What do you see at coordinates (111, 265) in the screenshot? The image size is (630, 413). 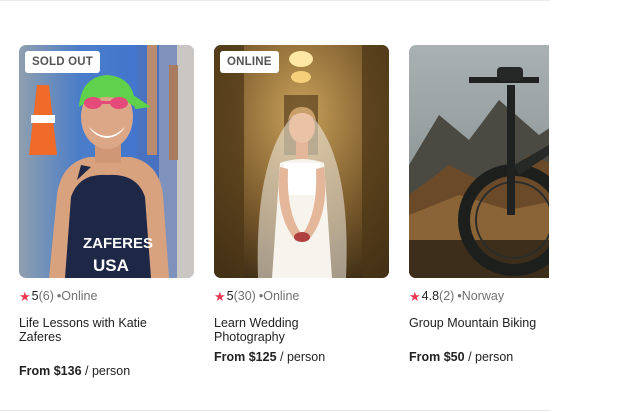 I see `svg-text: USA` at bounding box center [111, 265].